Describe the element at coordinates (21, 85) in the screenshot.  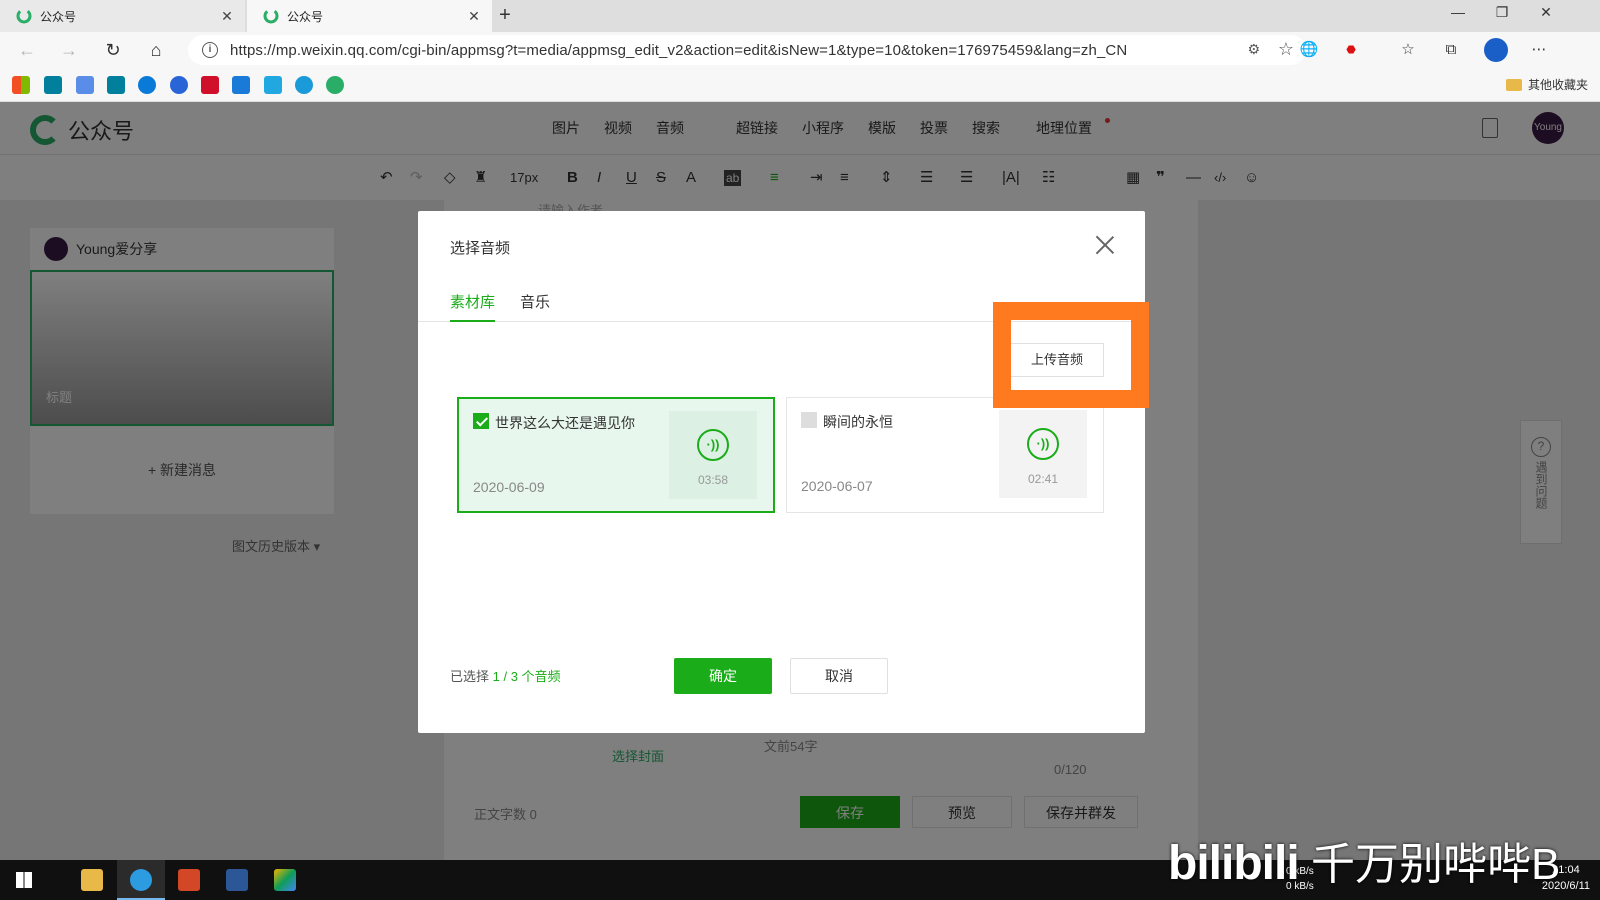
I see `windows-bookmark-icon` at that location.